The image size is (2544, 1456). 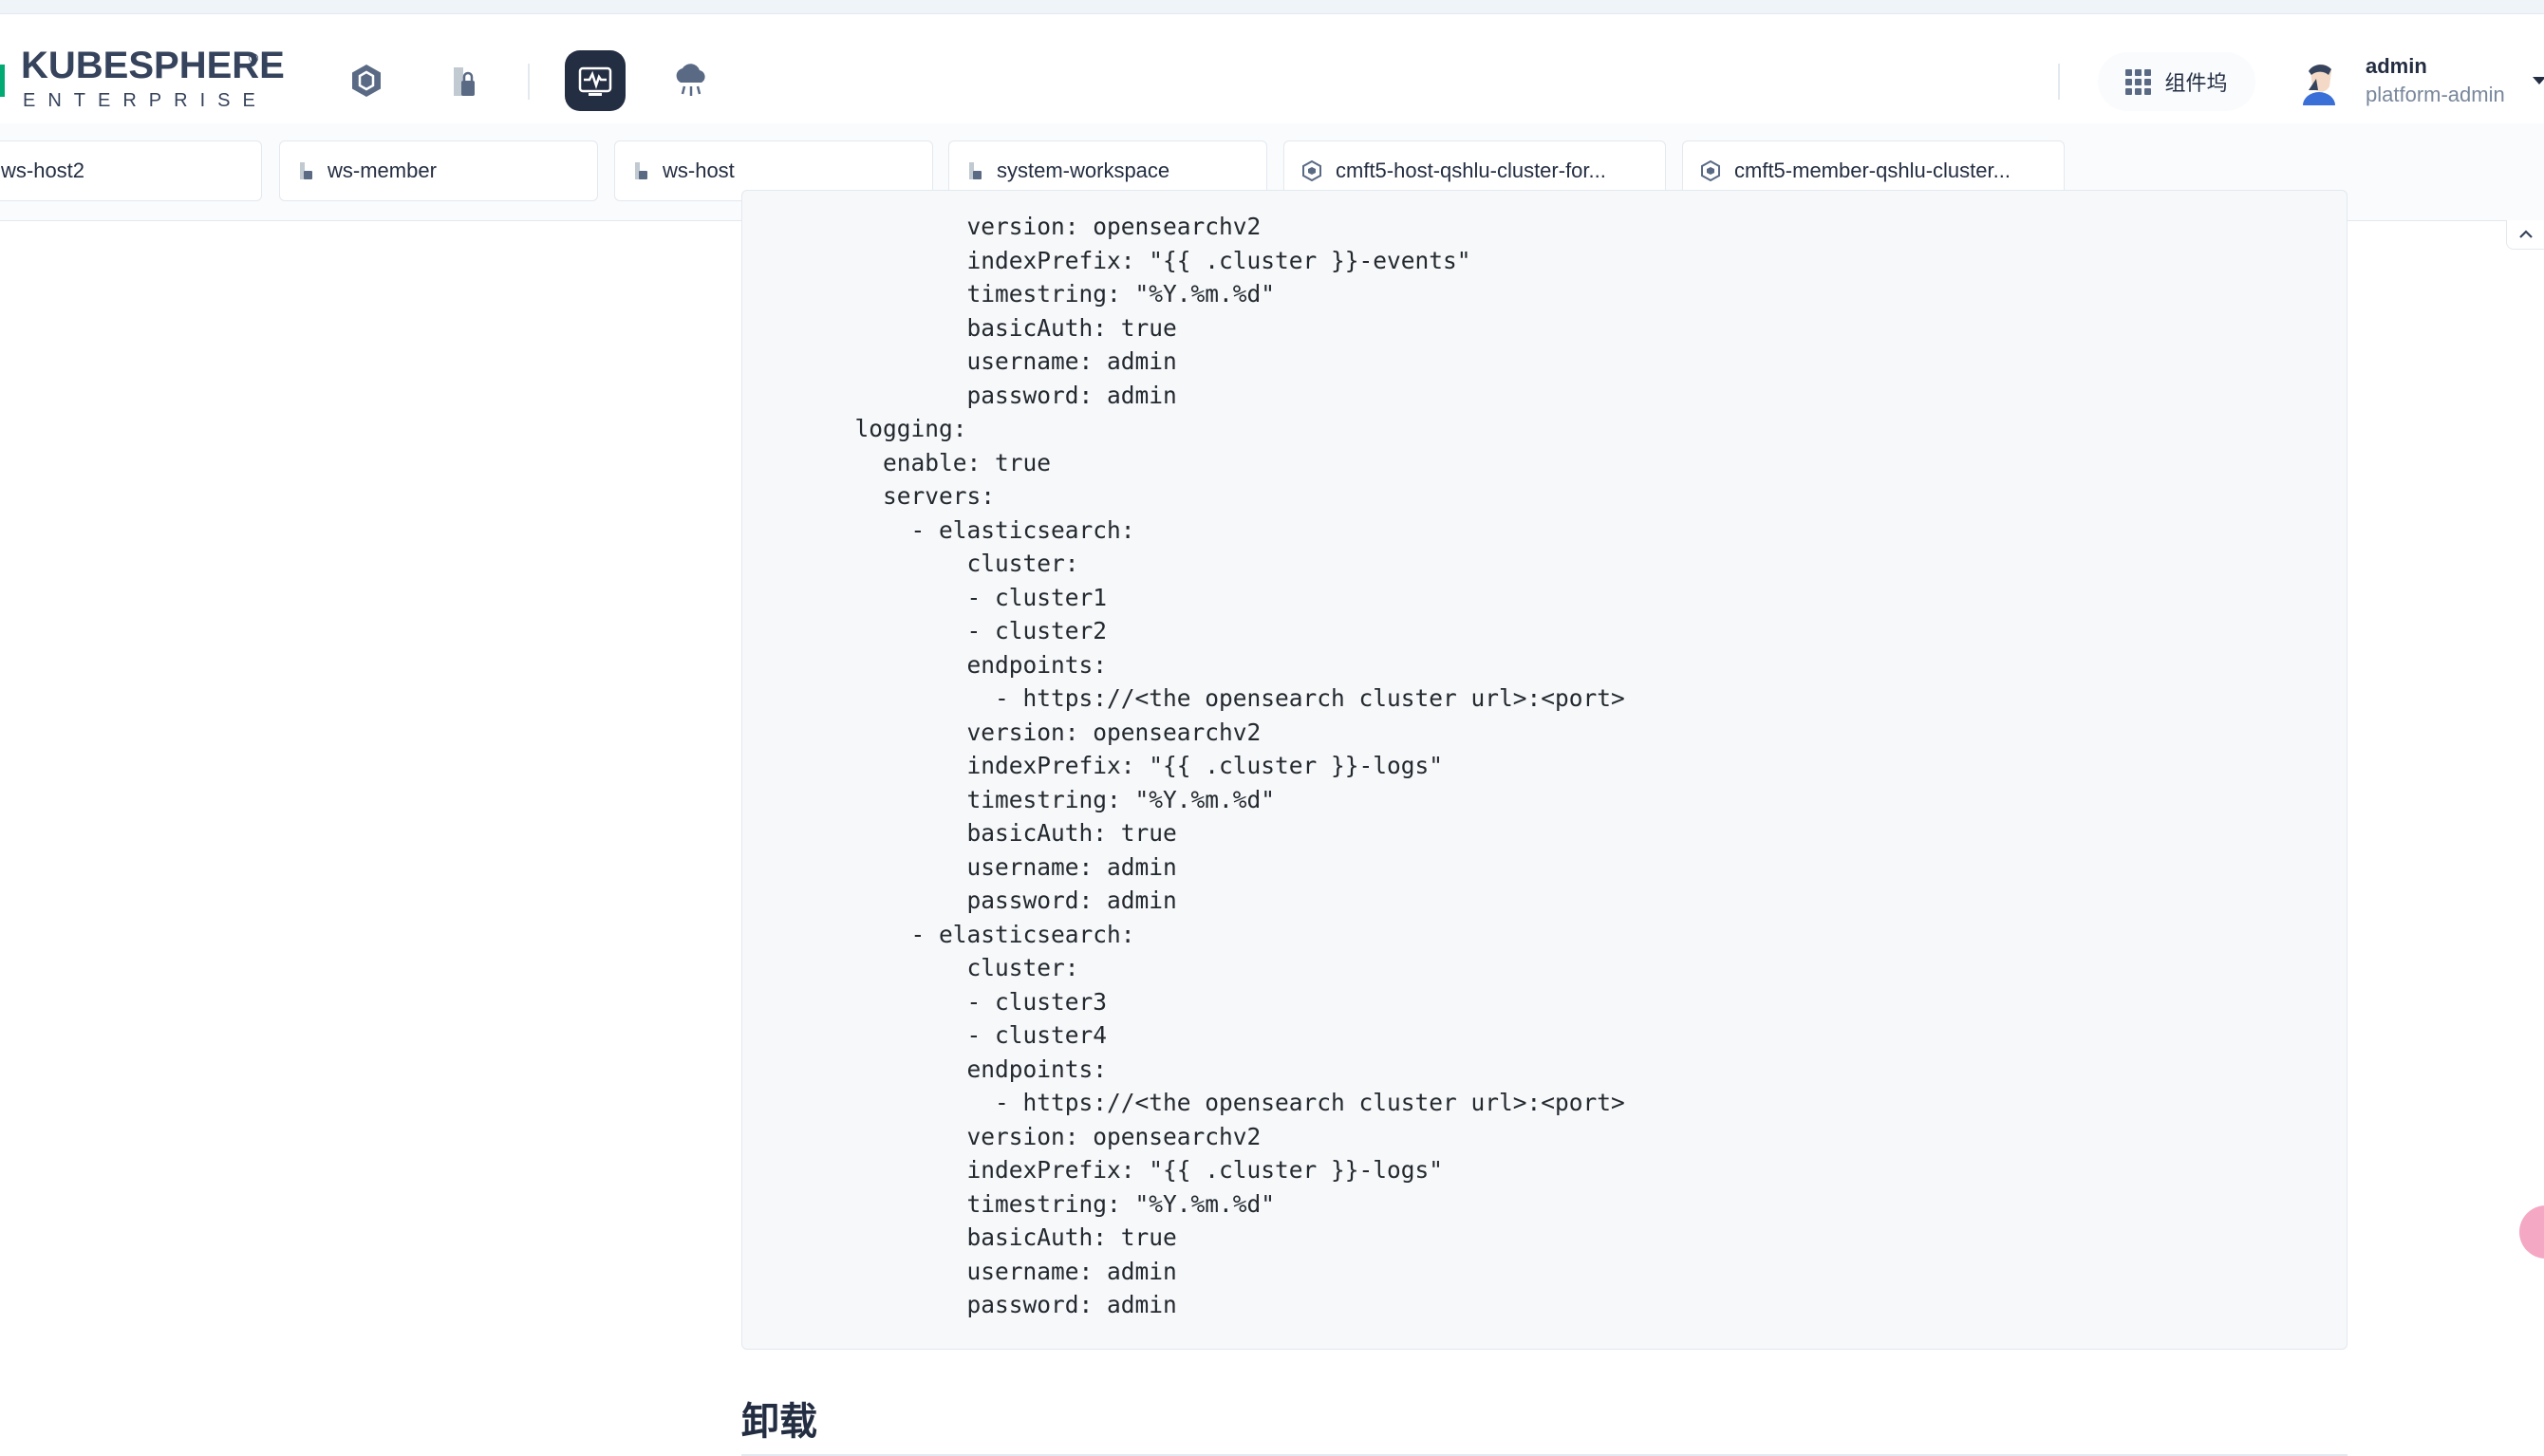 What do you see at coordinates (2436, 94) in the screenshot?
I see `user-role: platform-admin` at bounding box center [2436, 94].